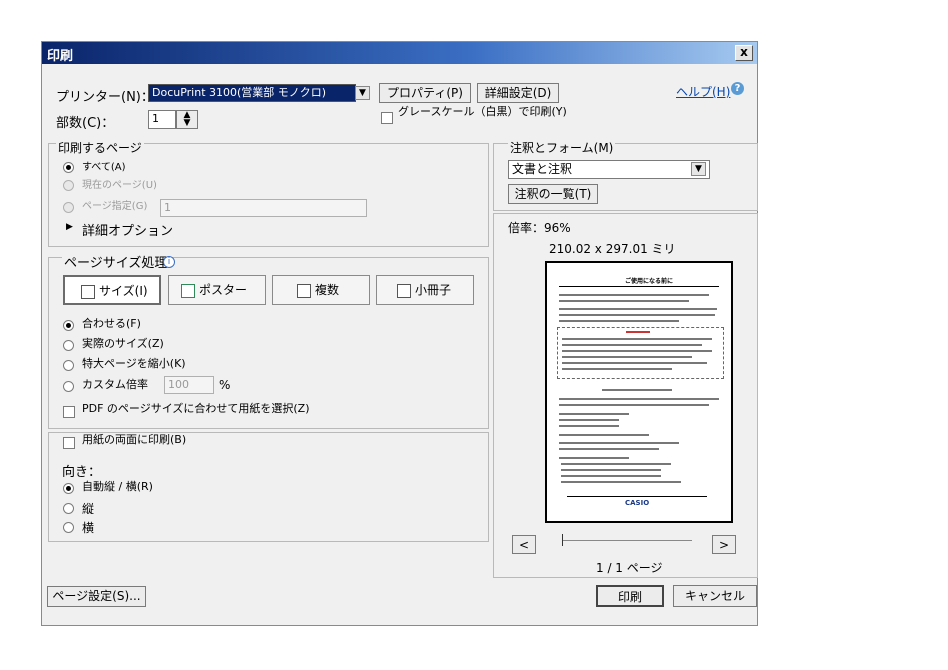 Image resolution: width=948 pixels, height=670 pixels. Describe the element at coordinates (252, 93) in the screenshot. I see `printer-select: DocuPrint 3100(営業部 モノクロ)` at that location.